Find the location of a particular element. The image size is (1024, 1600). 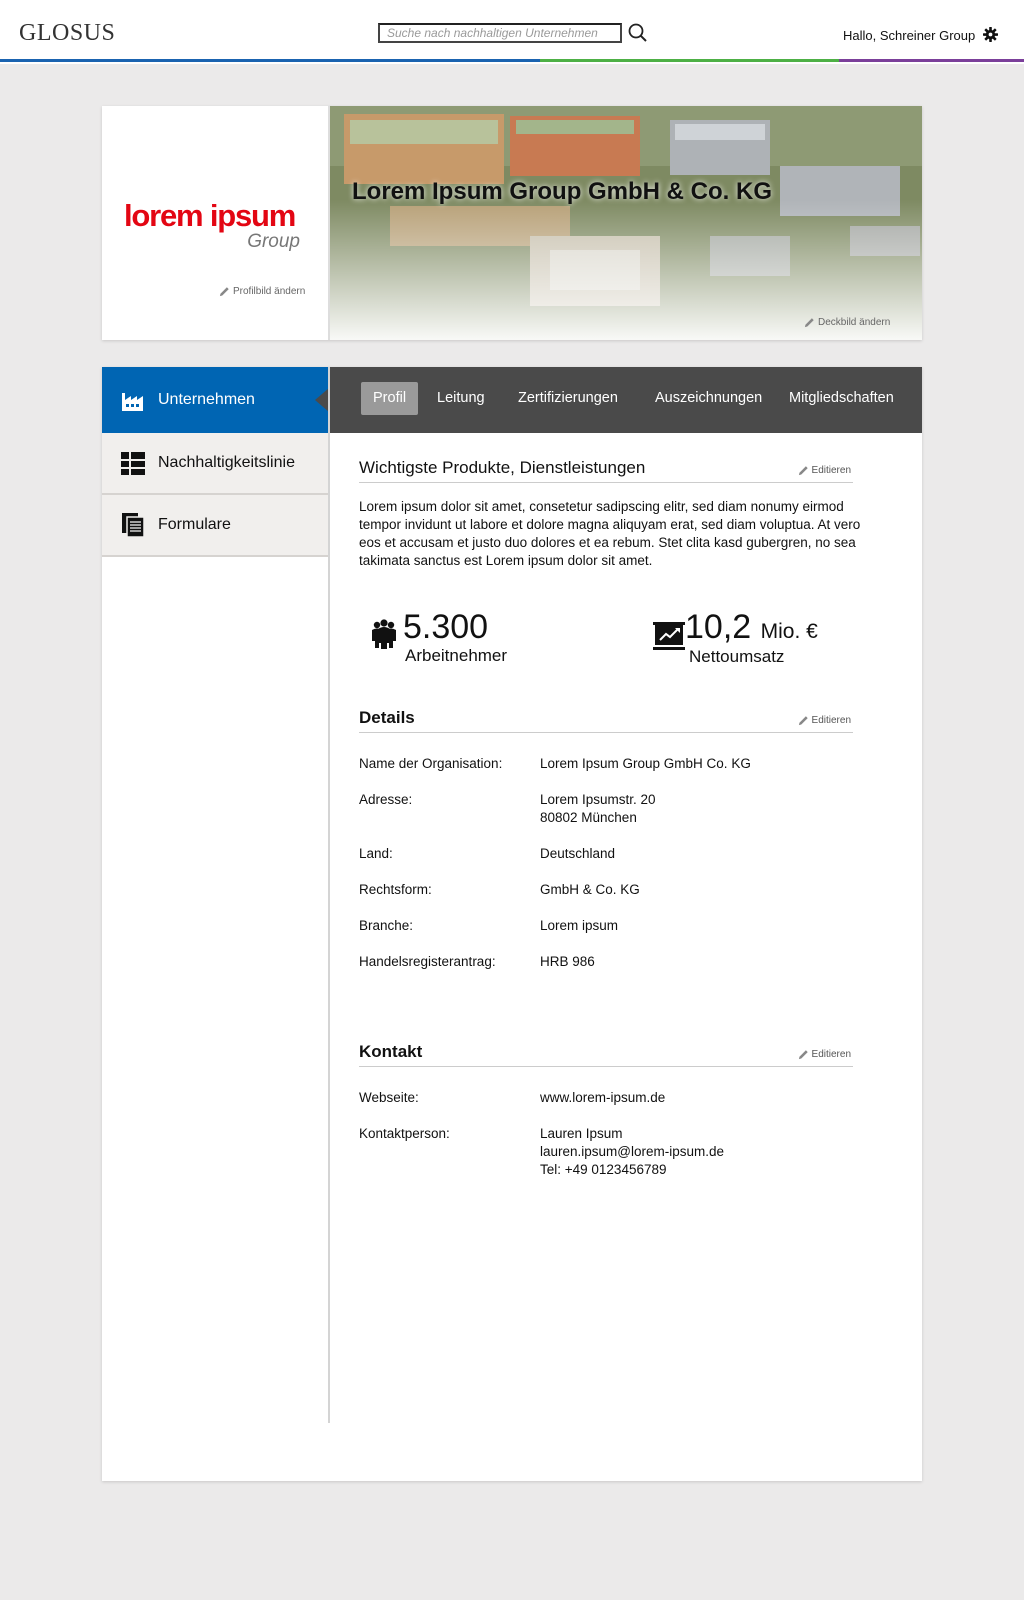

detail-label: Handelsregisterantrag: is located at coordinates (427, 961).